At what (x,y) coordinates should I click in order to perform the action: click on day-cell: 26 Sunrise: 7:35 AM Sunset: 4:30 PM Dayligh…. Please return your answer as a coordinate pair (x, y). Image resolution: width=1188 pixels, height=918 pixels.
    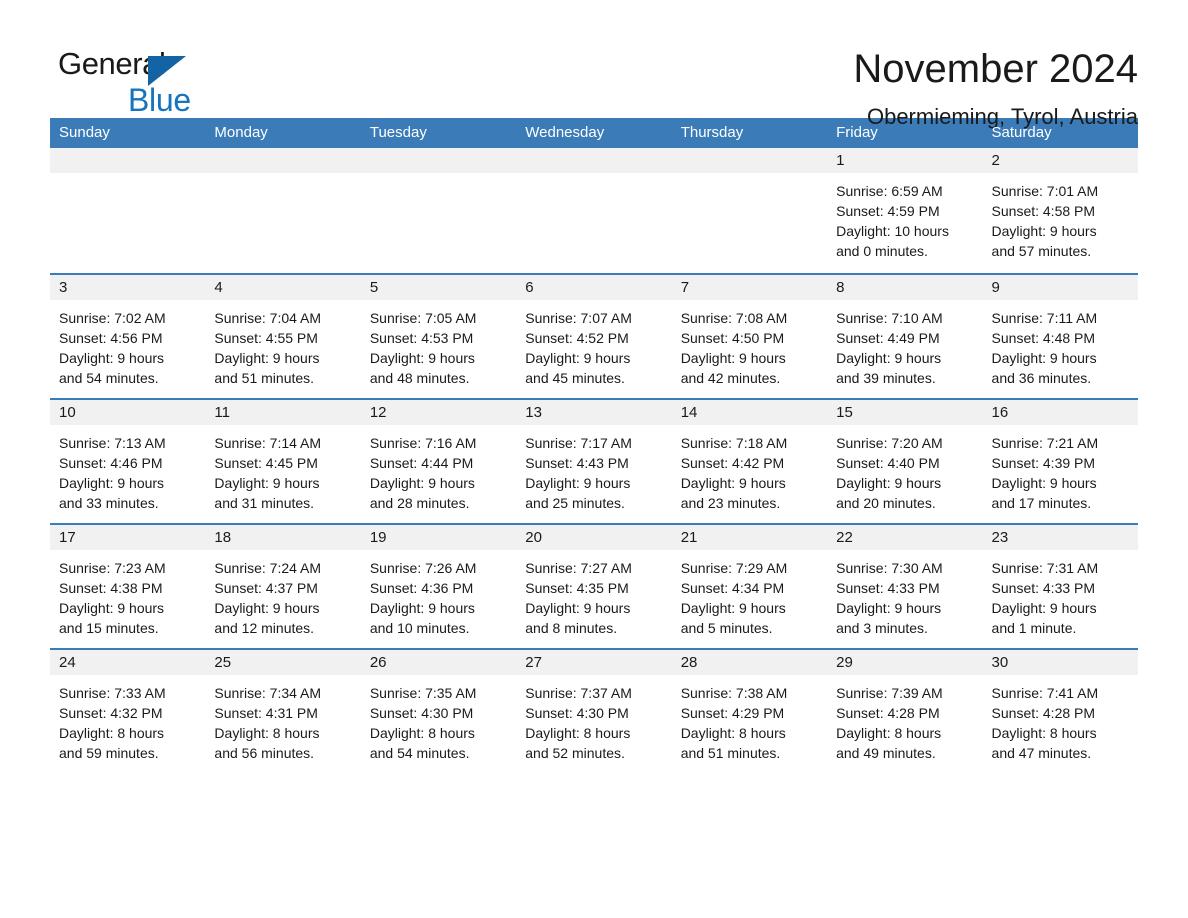
    Looking at the image, I should click on (438, 711).